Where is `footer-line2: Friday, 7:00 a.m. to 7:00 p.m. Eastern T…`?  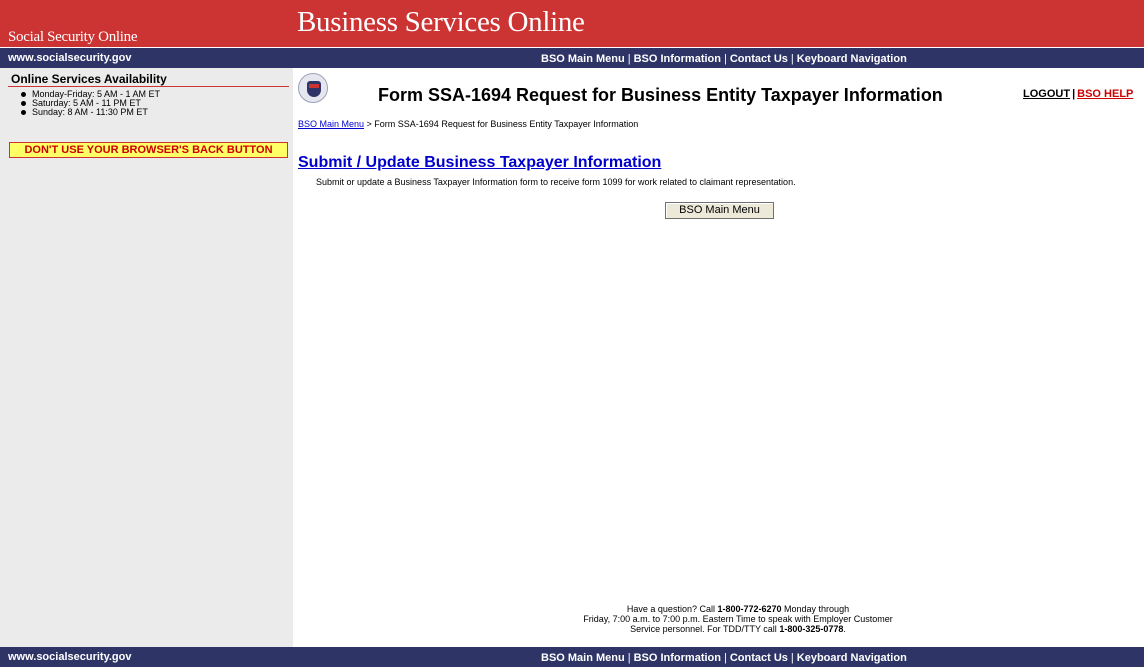
footer-line2: Friday, 7:00 a.m. to 7:00 p.m. Eastern T… is located at coordinates (738, 619).